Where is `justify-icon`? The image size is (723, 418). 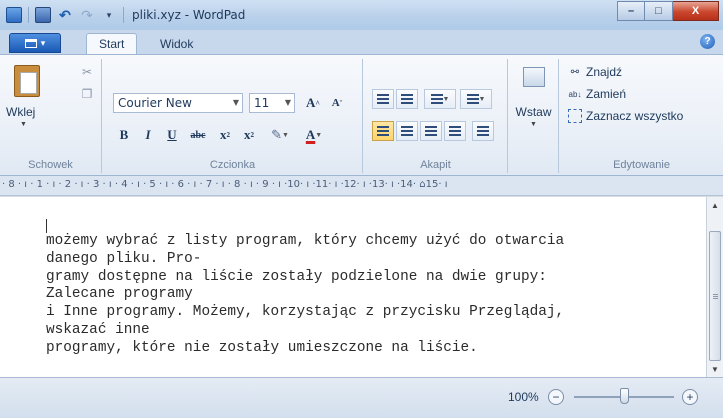 justify-icon is located at coordinates (455, 131).